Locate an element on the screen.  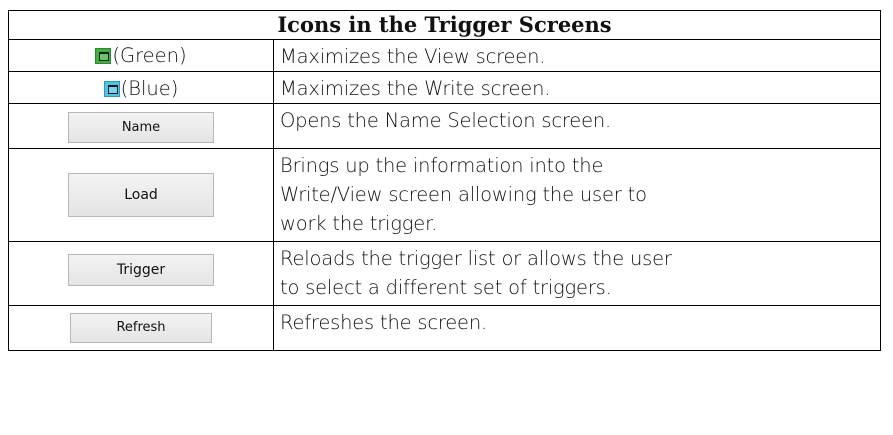
icon-cell: Load is located at coordinates (141, 195).